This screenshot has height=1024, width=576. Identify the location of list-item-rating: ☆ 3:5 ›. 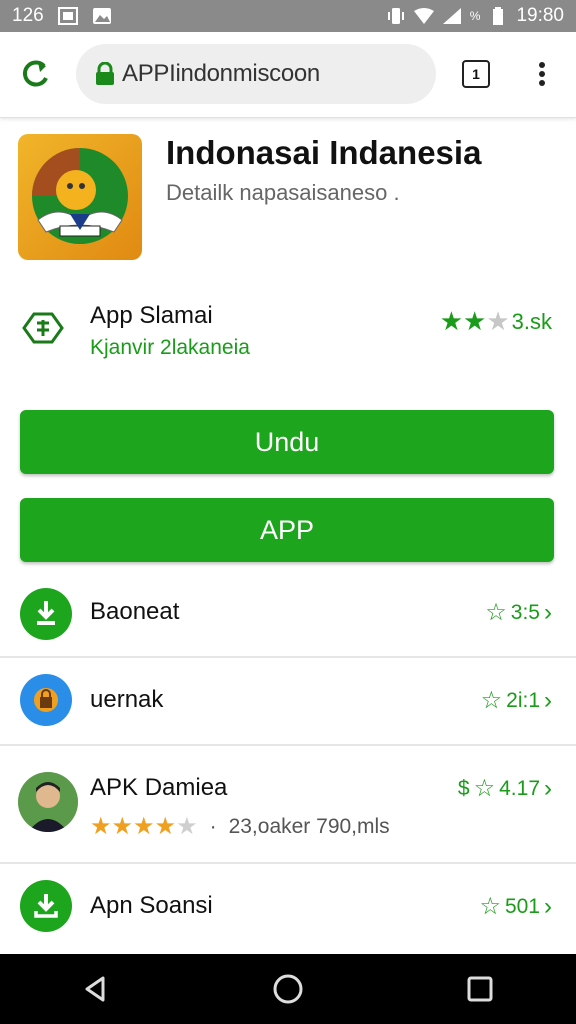
(518, 612).